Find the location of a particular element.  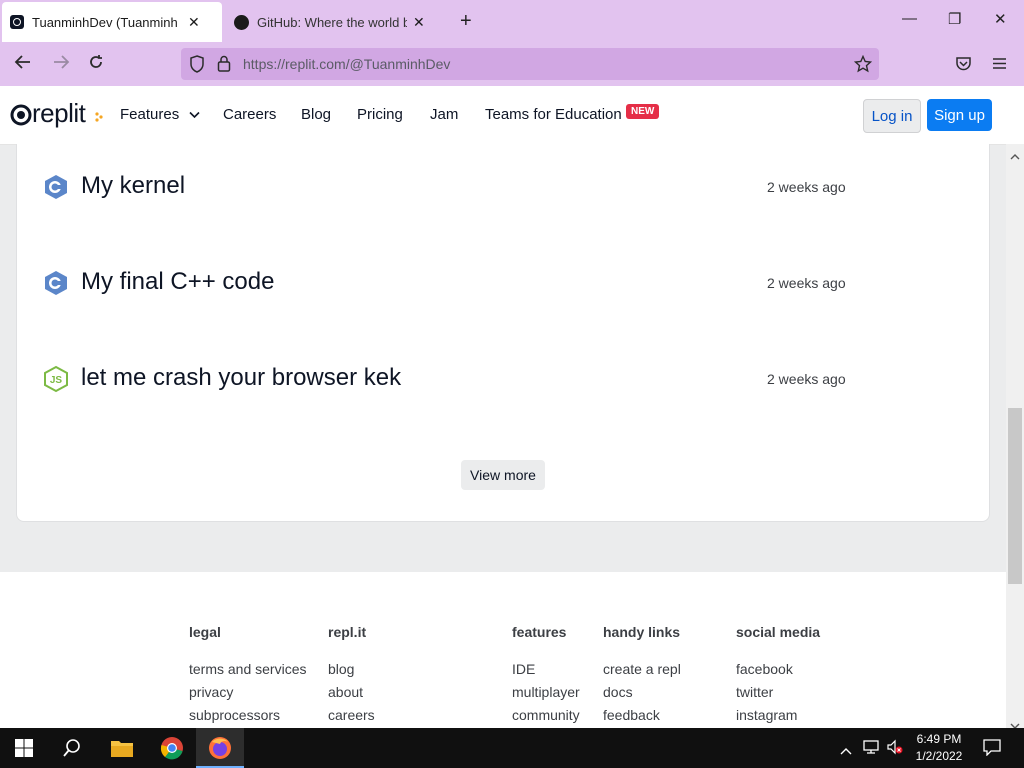

replit-favicon-icon is located at coordinates (17, 22).